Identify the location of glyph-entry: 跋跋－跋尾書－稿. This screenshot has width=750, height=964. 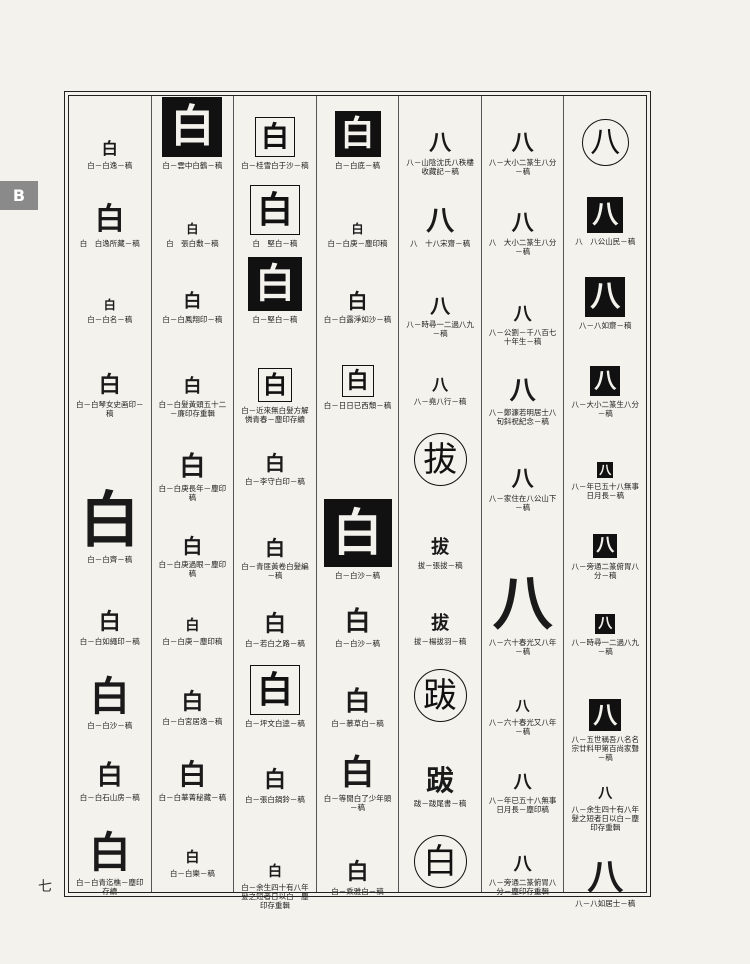
(440, 777).